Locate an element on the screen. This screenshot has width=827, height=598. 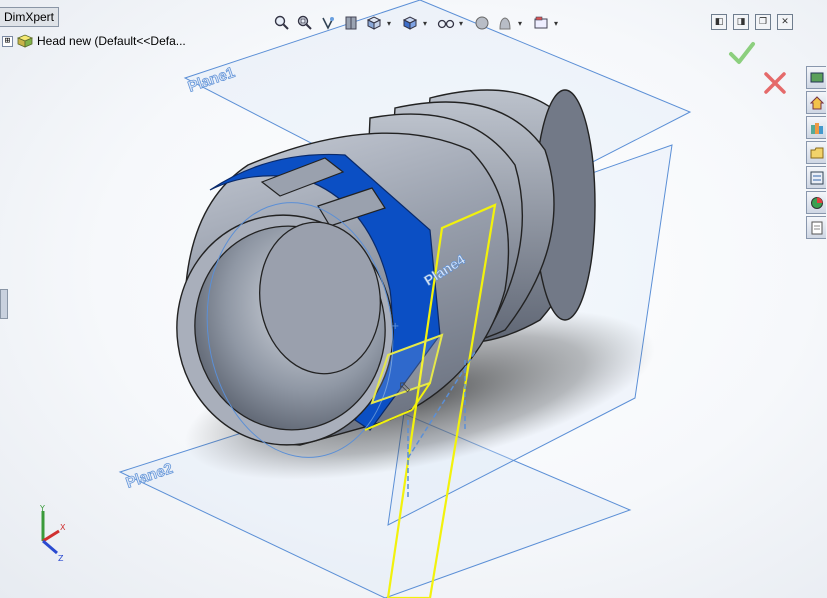
section-view-icon is located at coordinates (351, 23).